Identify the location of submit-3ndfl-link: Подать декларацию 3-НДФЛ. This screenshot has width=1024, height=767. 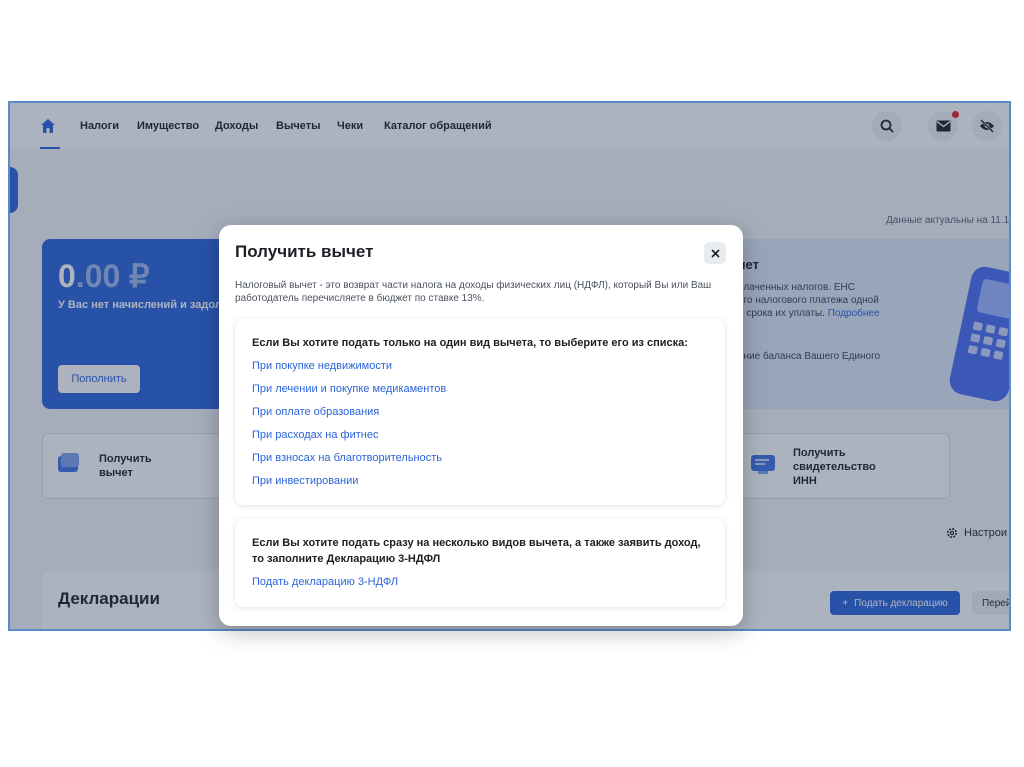
(325, 582).